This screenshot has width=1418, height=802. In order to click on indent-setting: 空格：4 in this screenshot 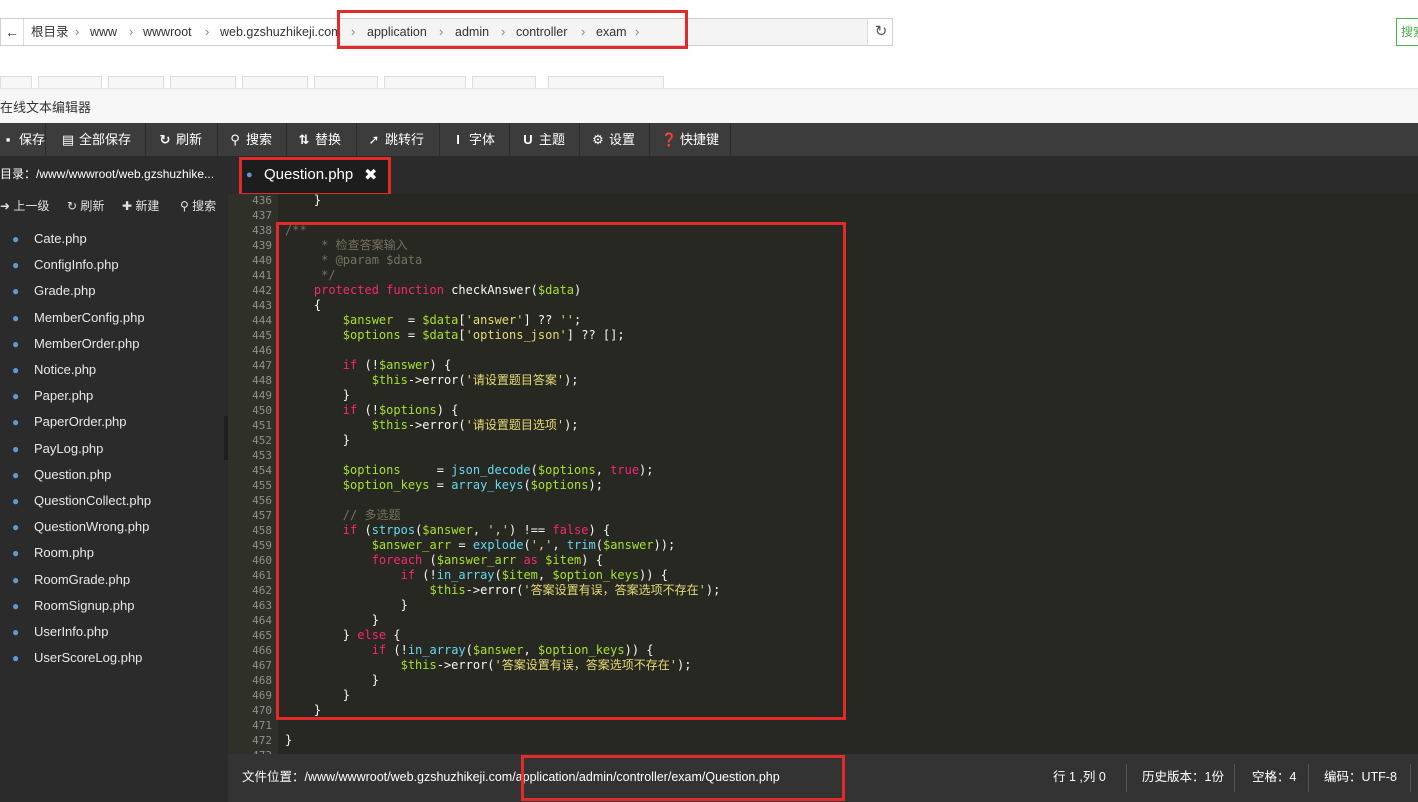, I will do `click(1274, 778)`.